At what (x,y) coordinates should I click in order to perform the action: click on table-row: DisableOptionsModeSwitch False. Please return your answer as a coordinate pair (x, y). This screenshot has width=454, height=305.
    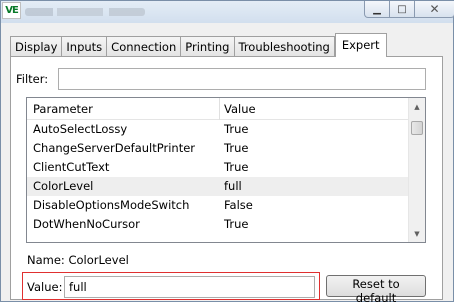
    Looking at the image, I should click on (218, 205).